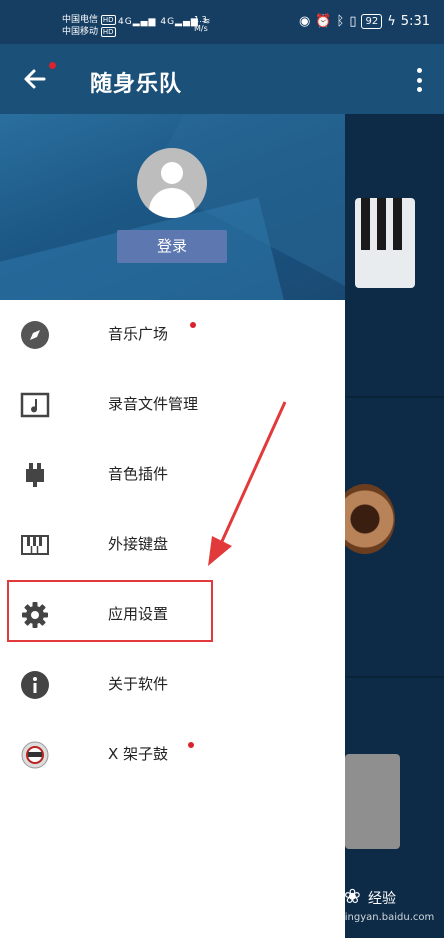 The image size is (444, 938). I want to click on watermark: ❀ 经验 jingyan.baidu.com, so click(385, 907).